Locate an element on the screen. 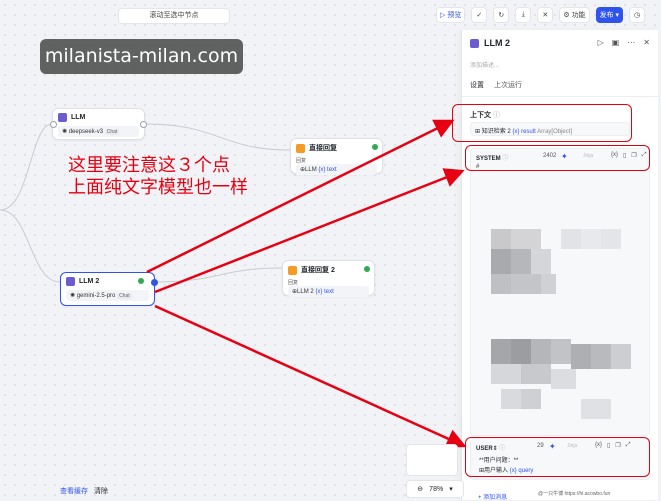 Image resolution: width=661 pixels, height=501 pixels. input-port is located at coordinates (53, 124).